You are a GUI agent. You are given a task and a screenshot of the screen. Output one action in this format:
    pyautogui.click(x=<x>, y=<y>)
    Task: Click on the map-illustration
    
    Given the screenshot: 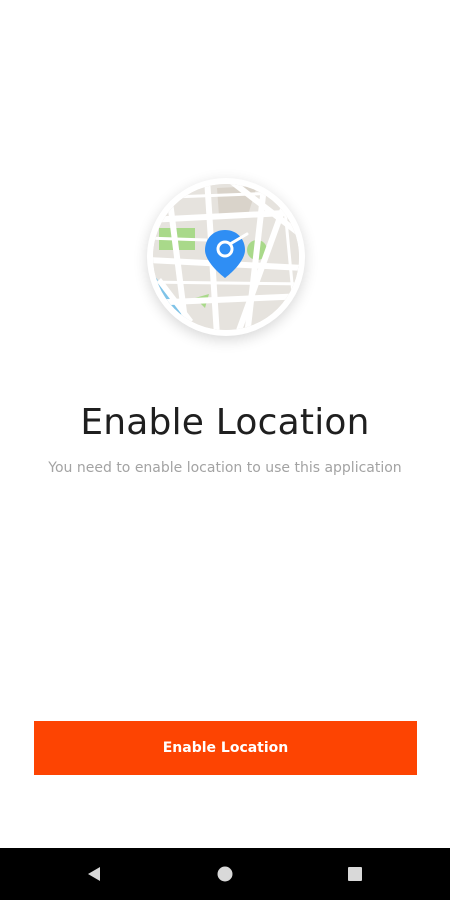 What is the action you would take?
    pyautogui.click(x=226, y=257)
    